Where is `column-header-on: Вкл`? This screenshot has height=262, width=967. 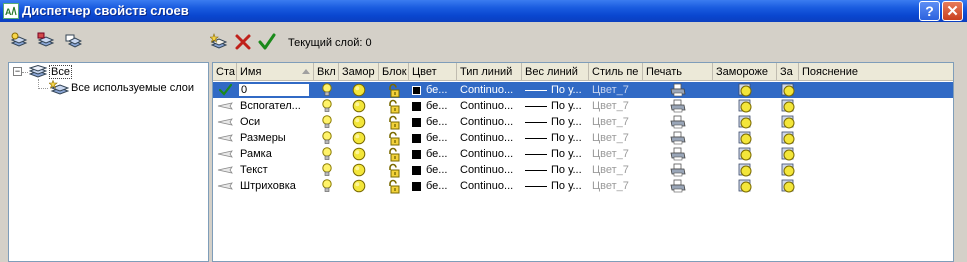 column-header-on: Вкл is located at coordinates (326, 72).